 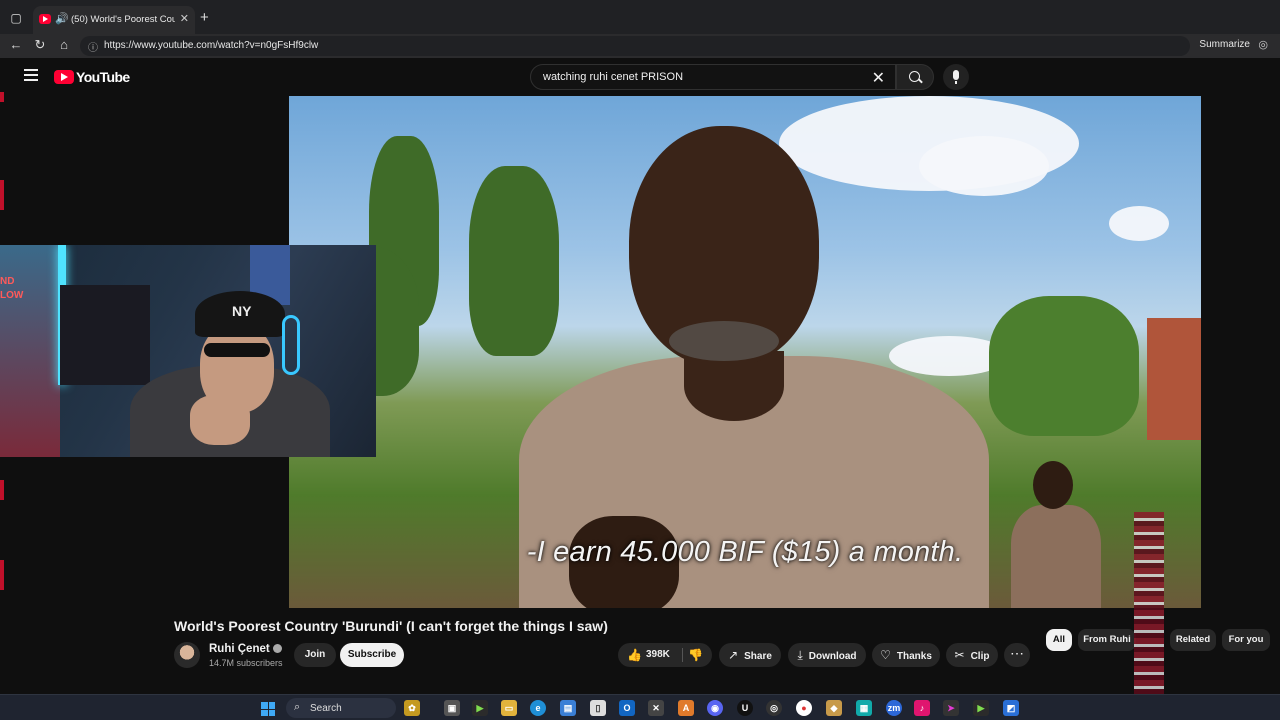 What do you see at coordinates (188, 351) in the screenshot?
I see `webcam-overlay: ND LOW NY` at bounding box center [188, 351].